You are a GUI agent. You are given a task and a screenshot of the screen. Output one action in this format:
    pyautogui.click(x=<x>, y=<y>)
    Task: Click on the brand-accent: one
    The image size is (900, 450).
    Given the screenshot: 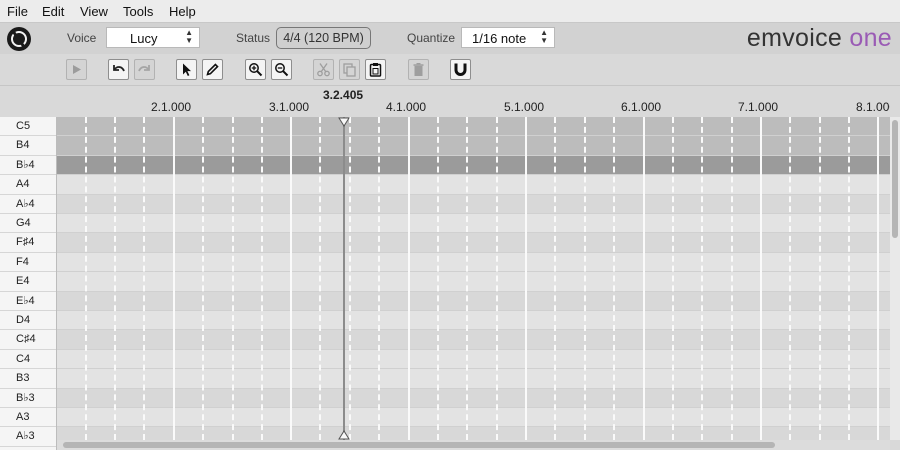 What is the action you would take?
    pyautogui.click(x=870, y=38)
    